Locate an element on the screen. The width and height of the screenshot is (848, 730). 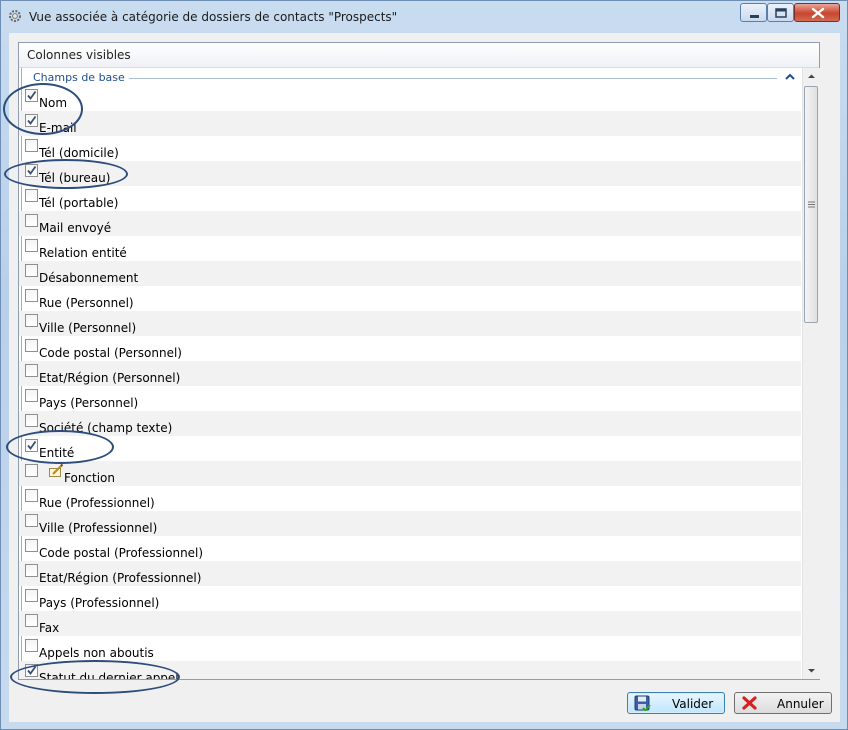
list-item: Appels non aboutis is located at coordinates (410, 648).